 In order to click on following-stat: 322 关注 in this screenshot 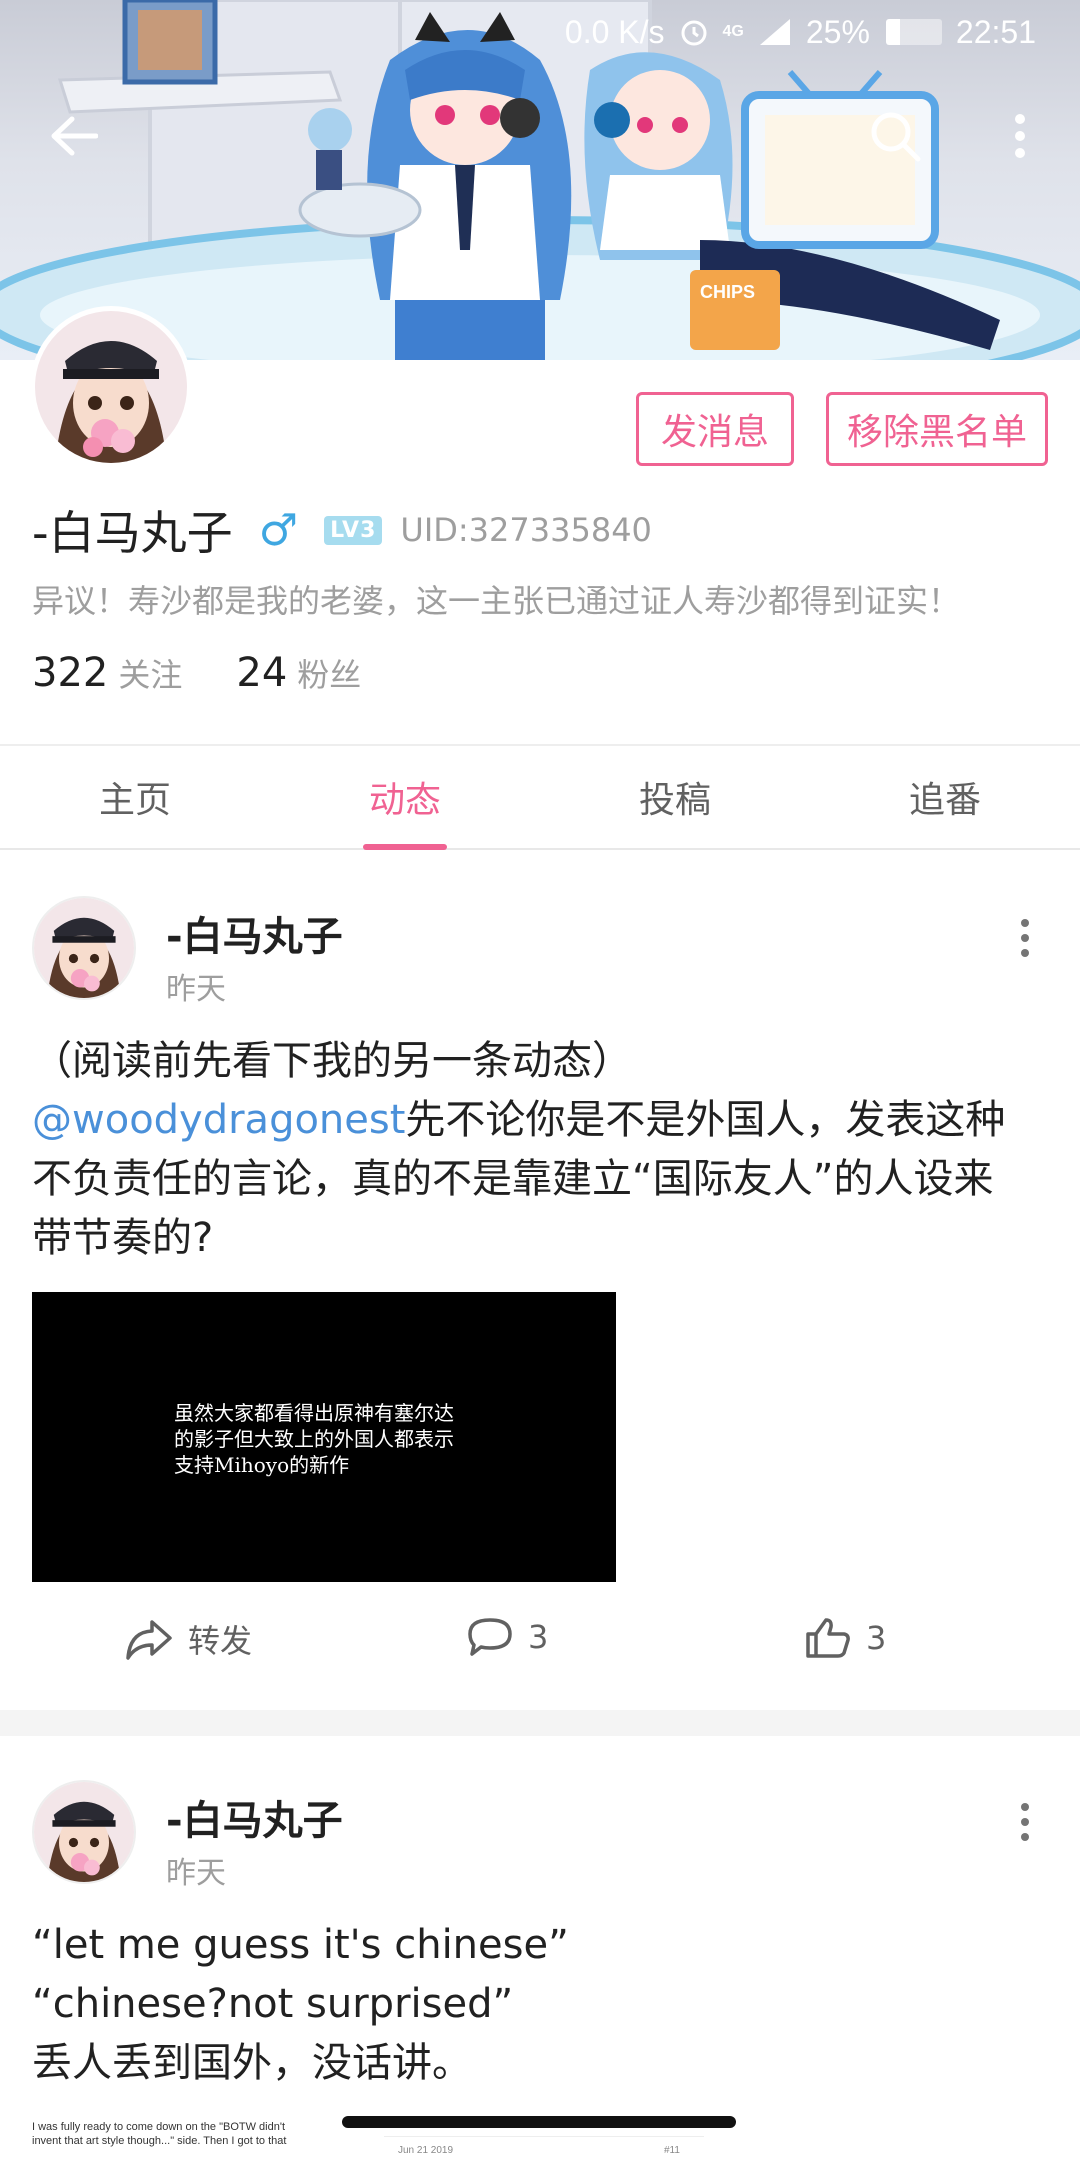, I will do `click(107, 673)`.